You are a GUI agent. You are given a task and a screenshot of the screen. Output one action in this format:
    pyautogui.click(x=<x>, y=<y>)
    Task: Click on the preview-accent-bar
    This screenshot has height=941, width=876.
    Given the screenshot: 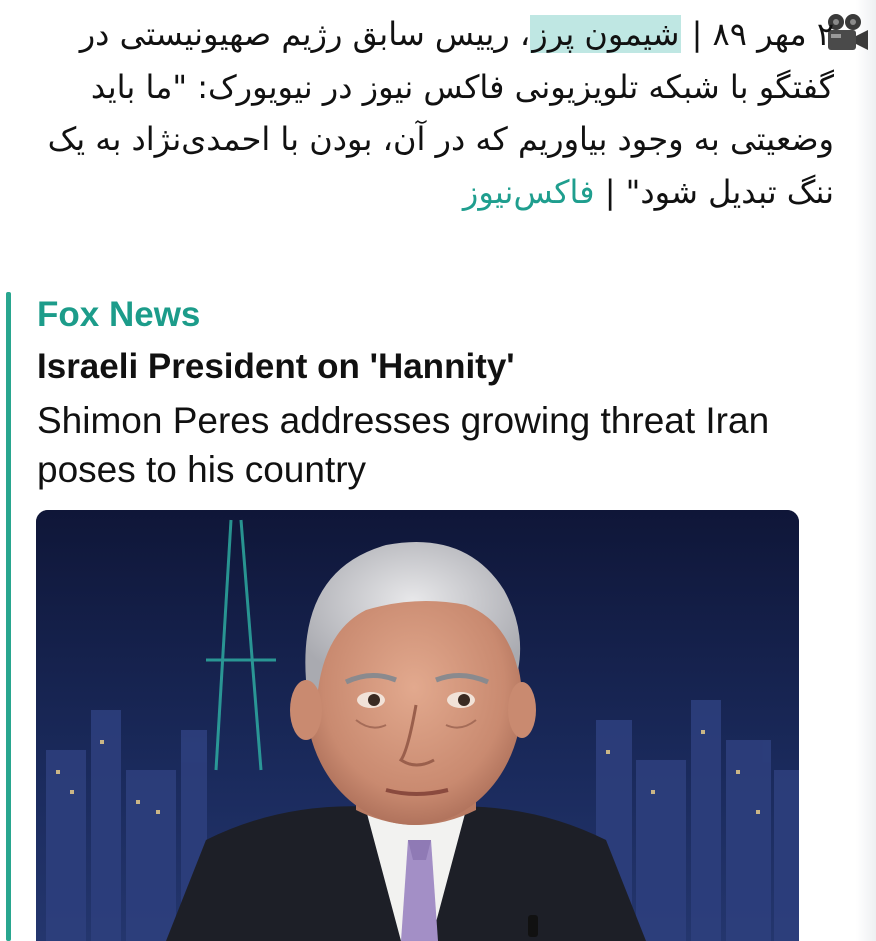 What is the action you would take?
    pyautogui.click(x=8, y=616)
    